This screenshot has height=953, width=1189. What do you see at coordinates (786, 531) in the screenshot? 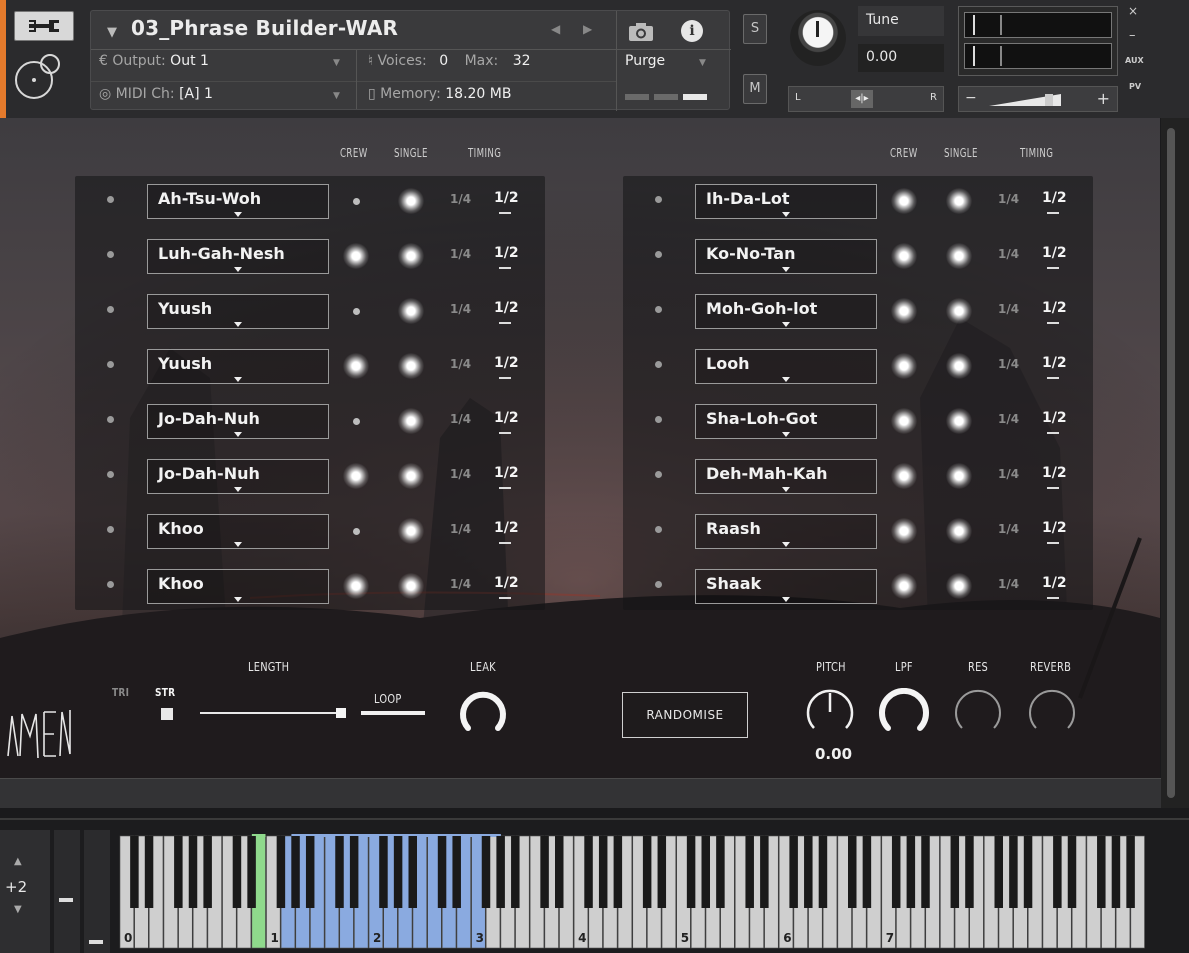
I see `phrase-dropdown: Raash` at bounding box center [786, 531].